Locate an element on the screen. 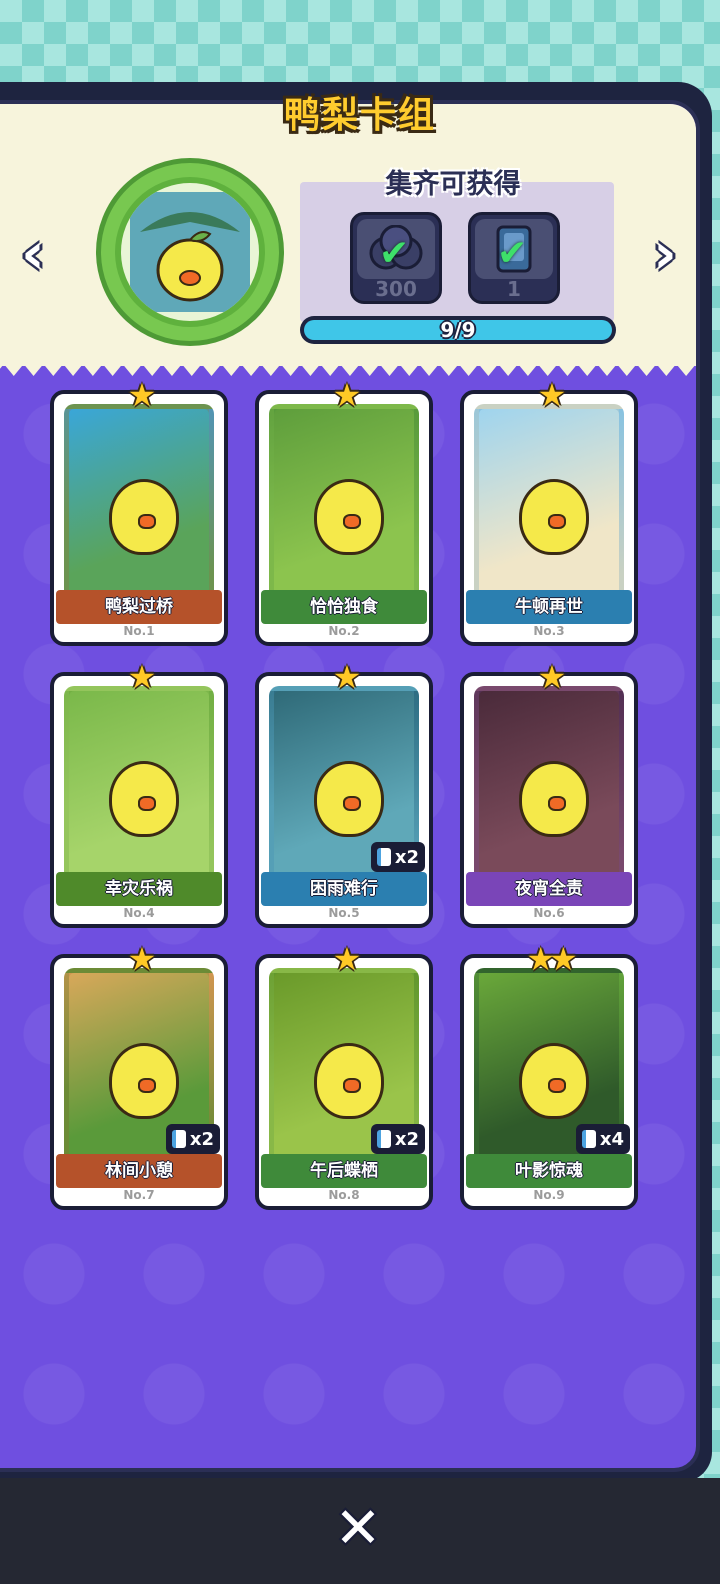 Image resolution: width=720 pixels, height=1584 pixels. card-number: No.1 is located at coordinates (139, 631).